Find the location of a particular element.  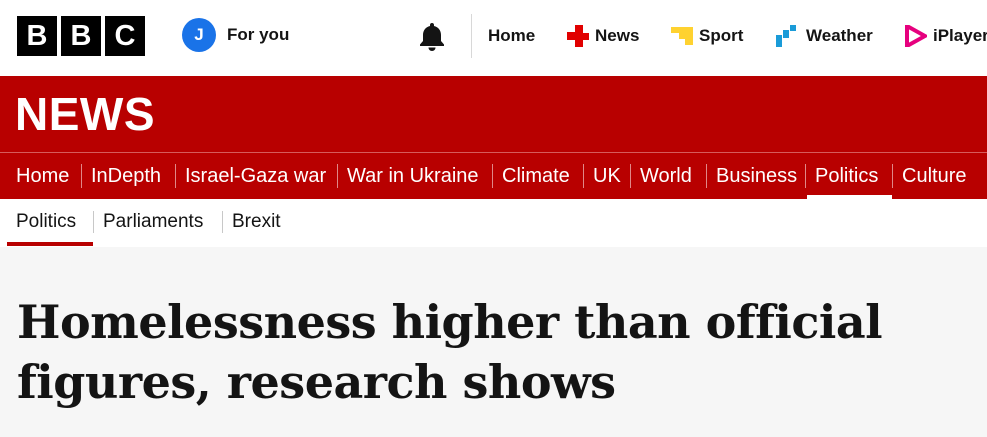

top-nav-iplayer: iPlayer is located at coordinates (946, 36).